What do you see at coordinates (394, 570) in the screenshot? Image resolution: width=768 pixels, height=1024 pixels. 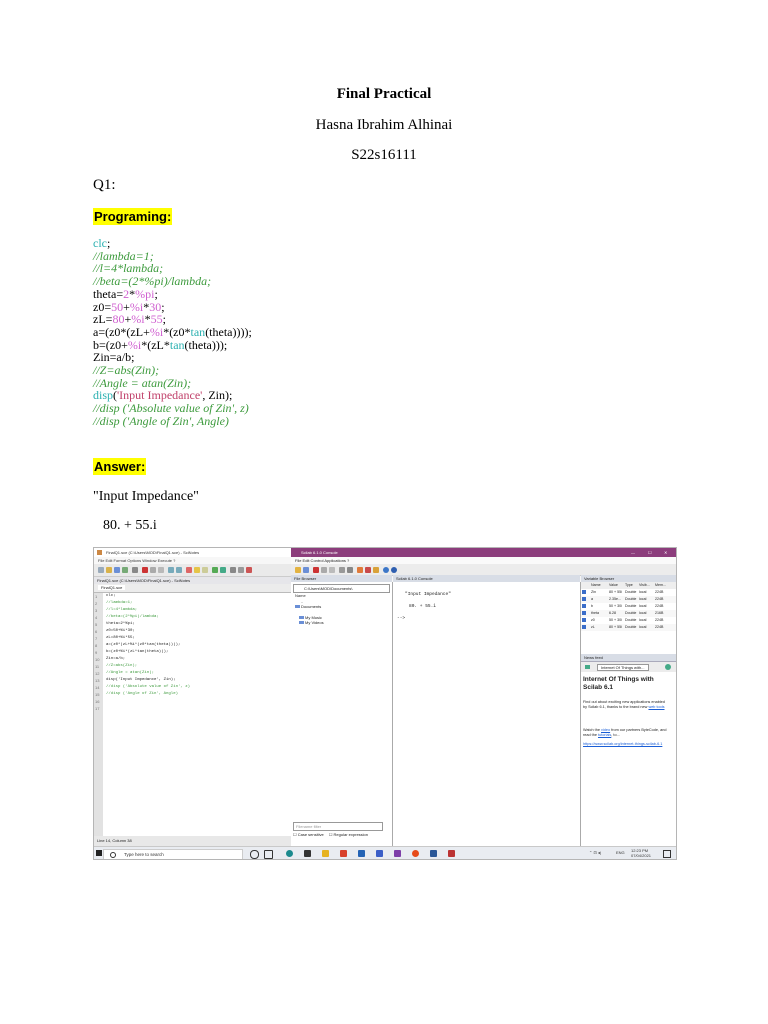 I see `demo-icon` at bounding box center [394, 570].